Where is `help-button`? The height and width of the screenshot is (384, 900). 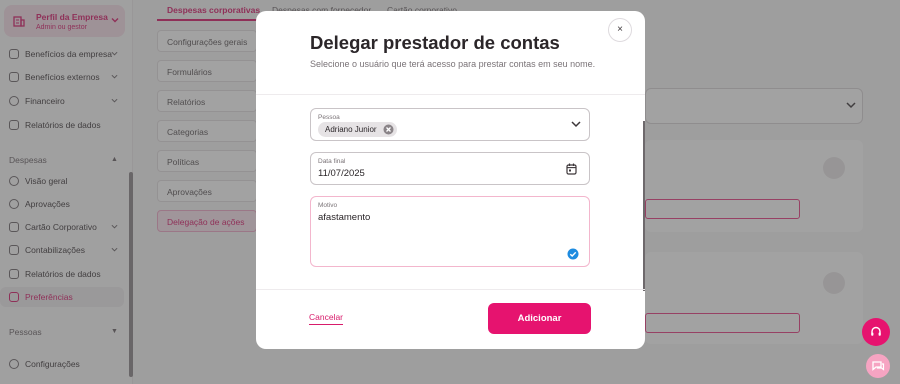
help-button is located at coordinates (876, 332).